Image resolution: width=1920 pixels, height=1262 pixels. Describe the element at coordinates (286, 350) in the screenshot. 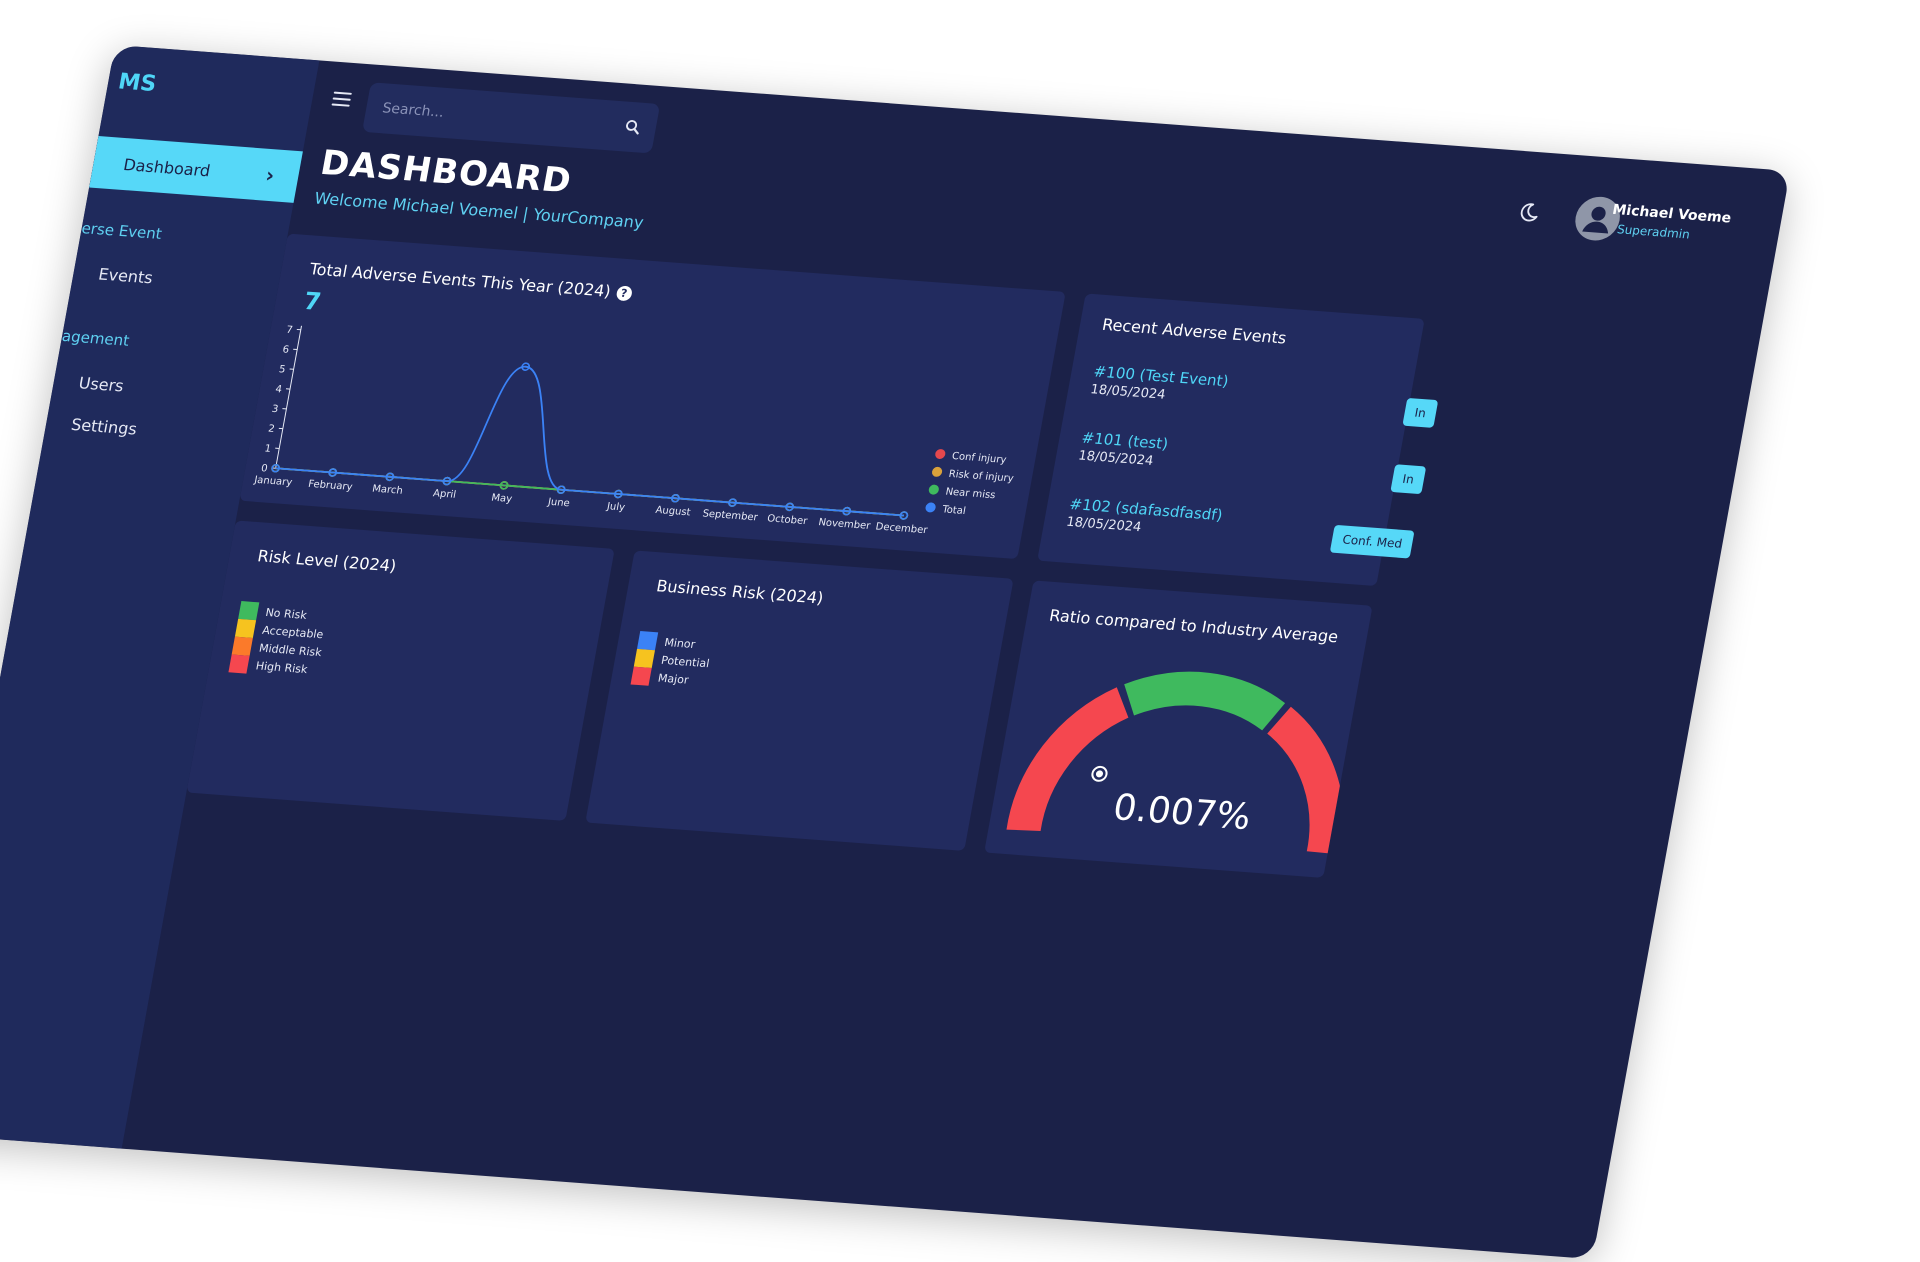

I see `y-tick-label: 6` at that location.